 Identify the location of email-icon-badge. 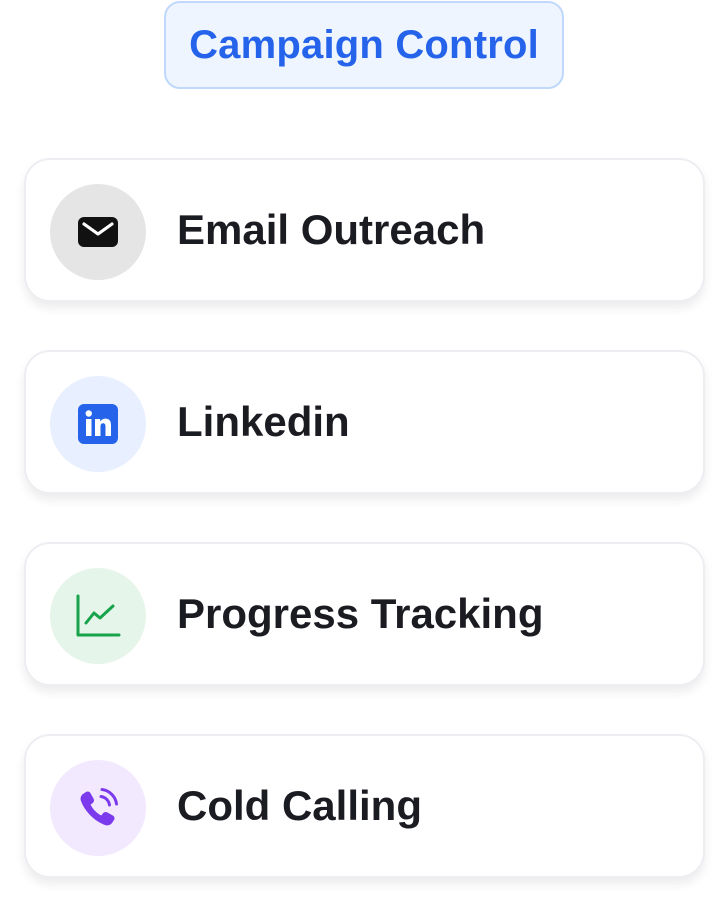
(98, 232).